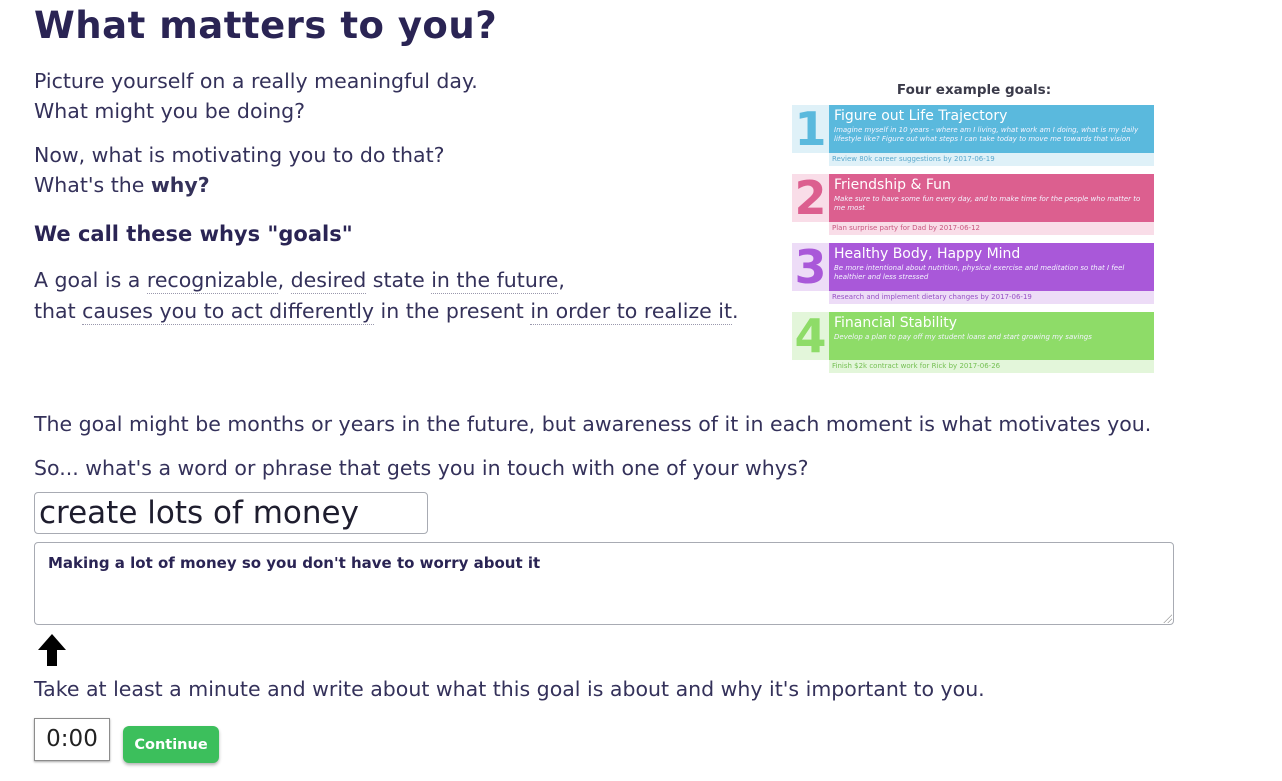  What do you see at coordinates (399, 280) in the screenshot?
I see `definition-text: state` at bounding box center [399, 280].